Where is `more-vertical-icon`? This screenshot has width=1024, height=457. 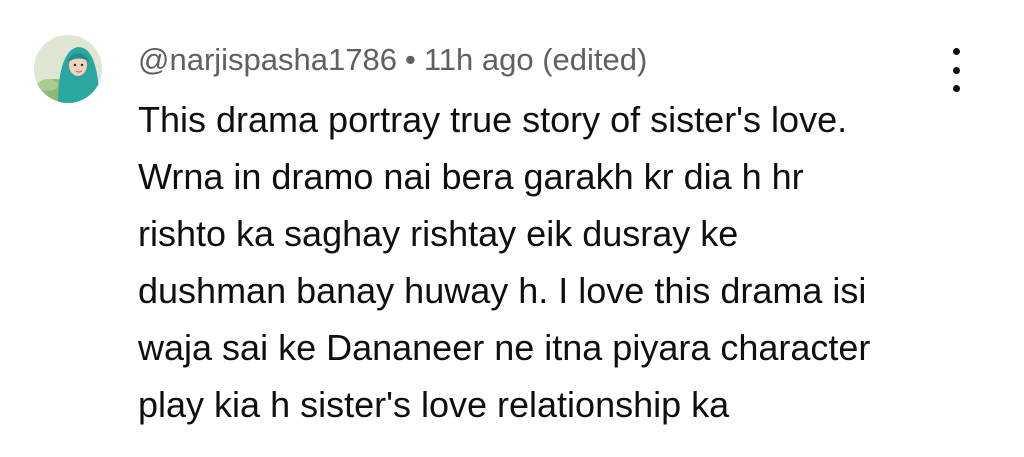
more-vertical-icon is located at coordinates (956, 70).